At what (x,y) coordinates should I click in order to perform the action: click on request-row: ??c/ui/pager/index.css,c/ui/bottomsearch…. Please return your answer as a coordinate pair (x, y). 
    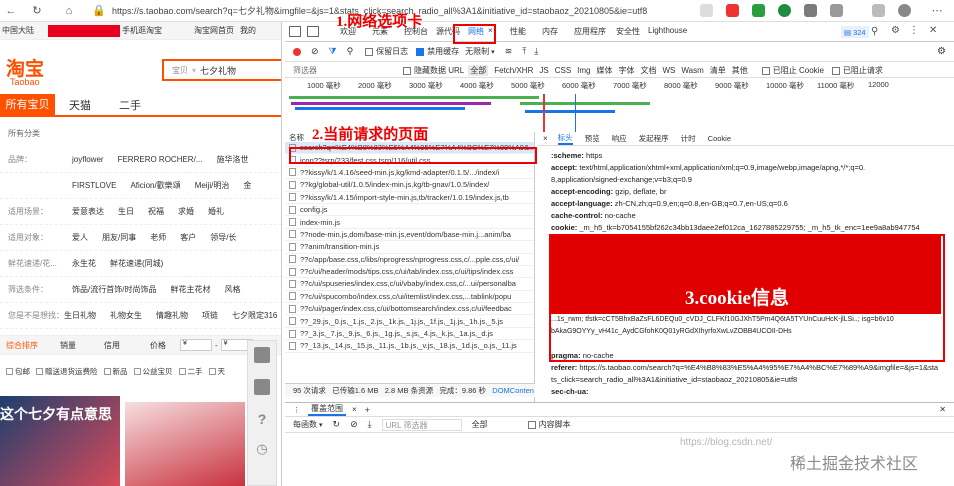
    Looking at the image, I should click on (409, 309).